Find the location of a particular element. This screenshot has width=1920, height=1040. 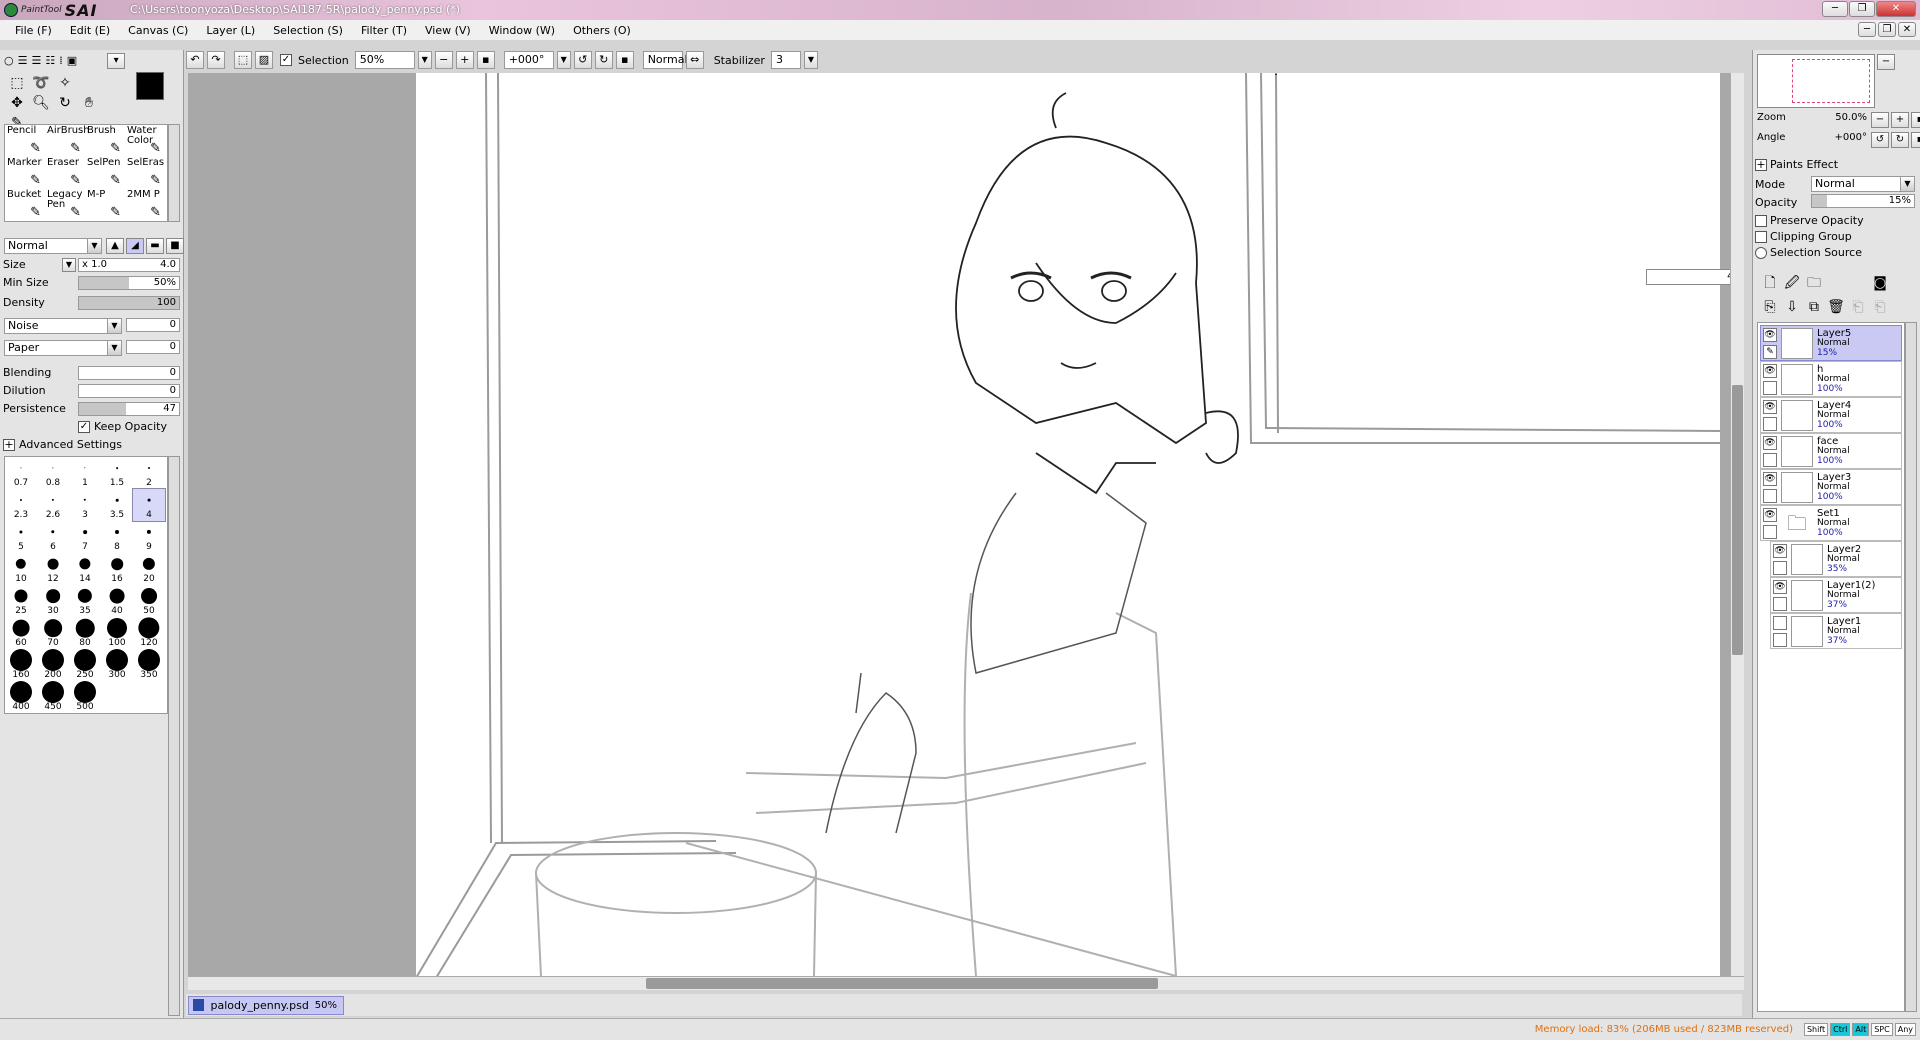

deselect-icon: ⬚ is located at coordinates (243, 60).